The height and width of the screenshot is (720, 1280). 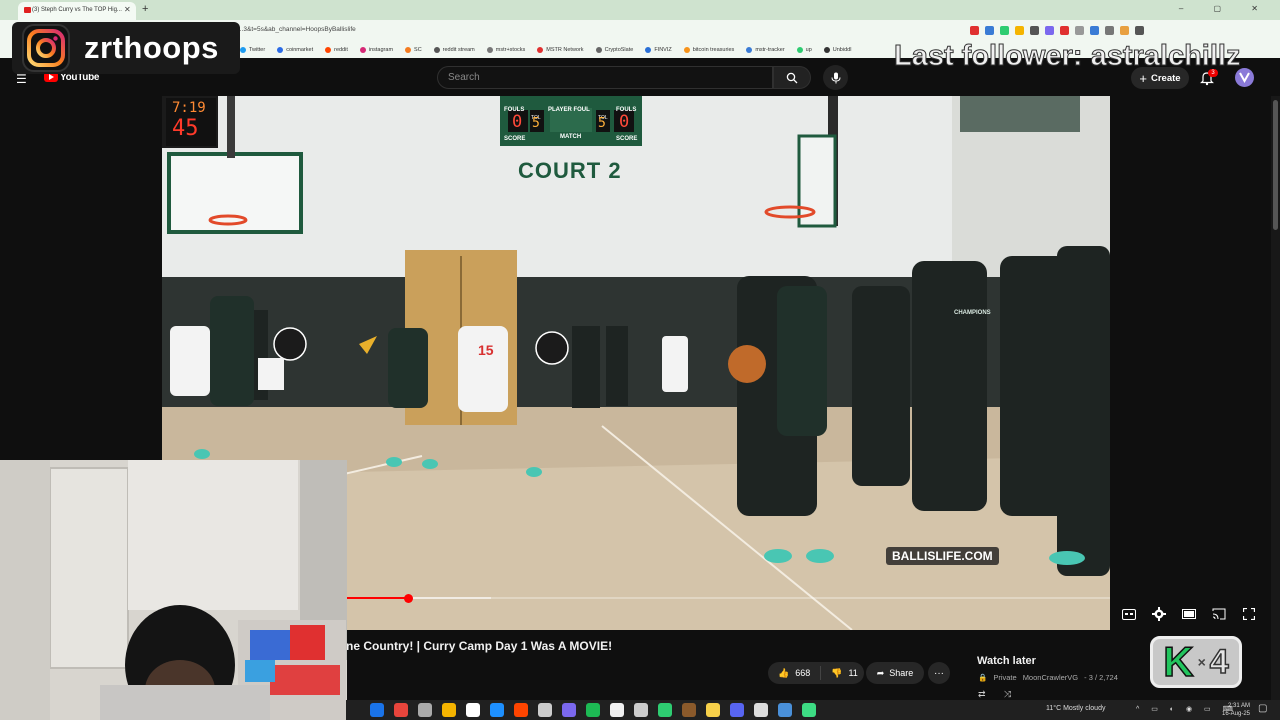 I want to click on bookmark-item: mstr-tracker, so click(x=765, y=50).